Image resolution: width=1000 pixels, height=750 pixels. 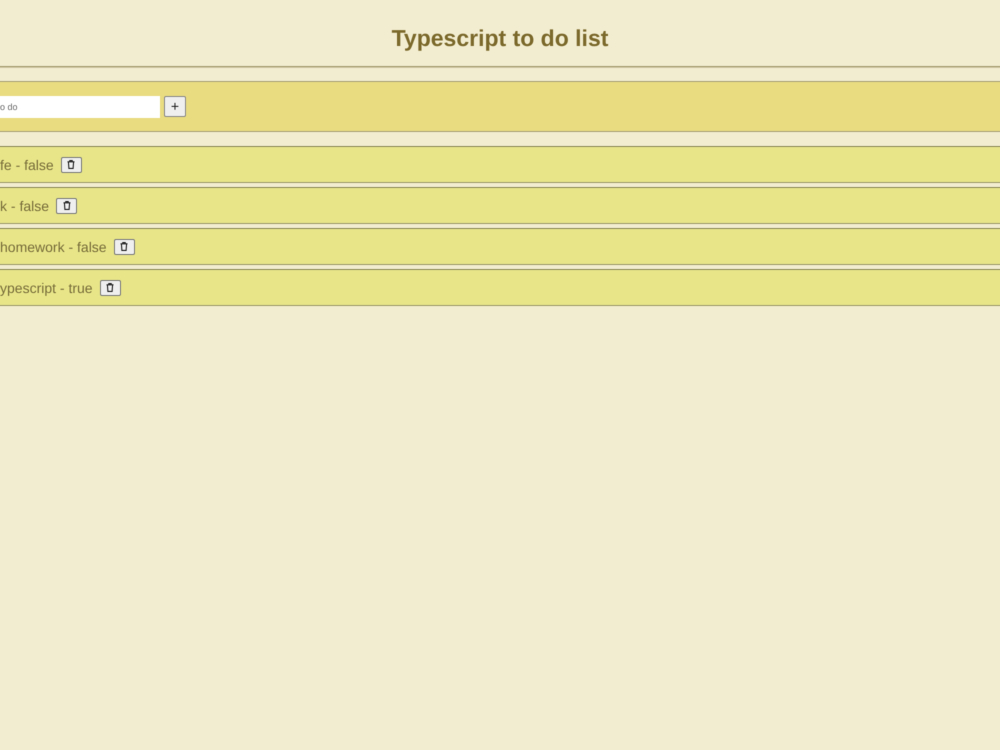 I want to click on todo-text: fe - false, so click(x=27, y=164).